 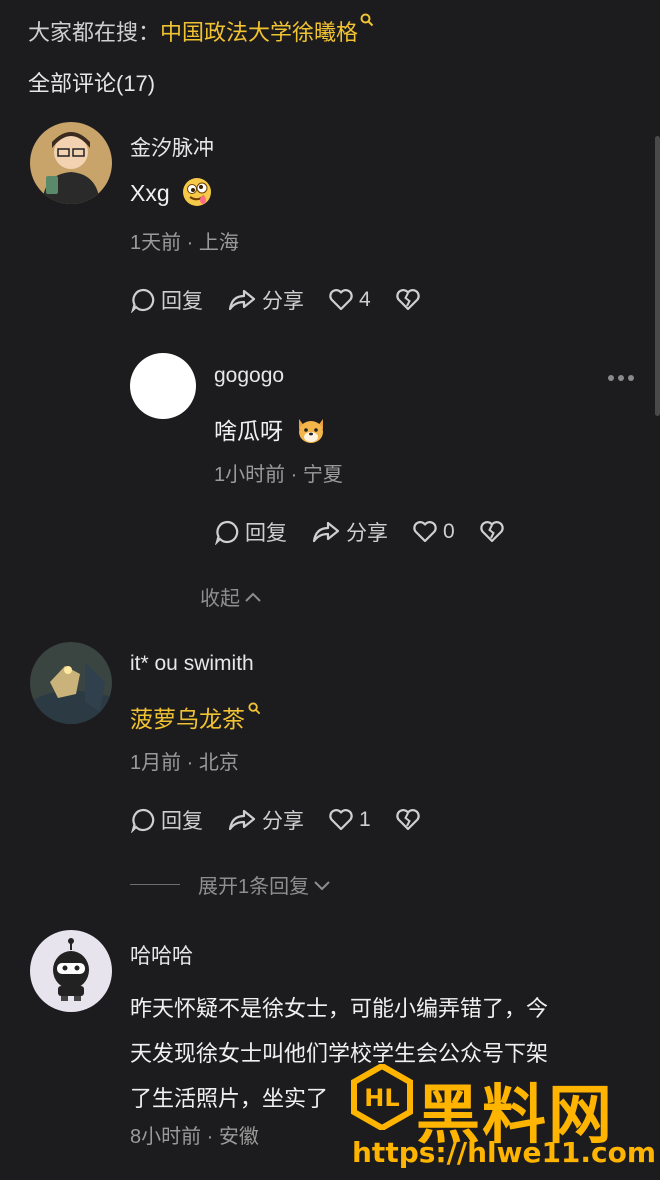 I want to click on comments-count-title: 全部评论(17), so click(x=92, y=83).